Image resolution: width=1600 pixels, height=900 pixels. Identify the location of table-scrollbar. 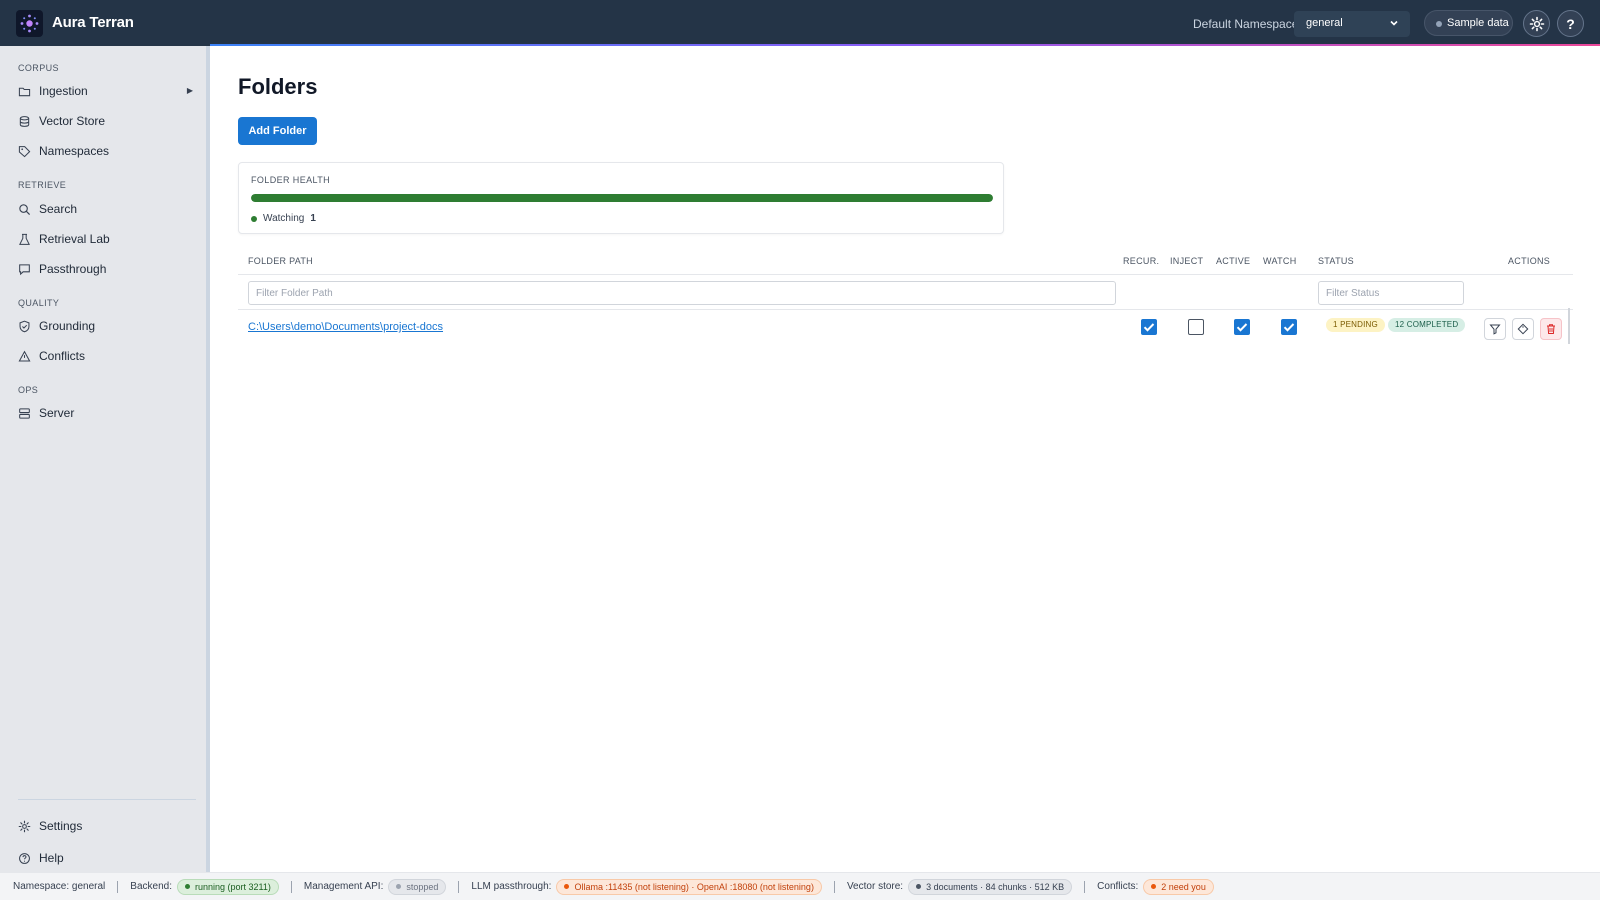
(1569, 326).